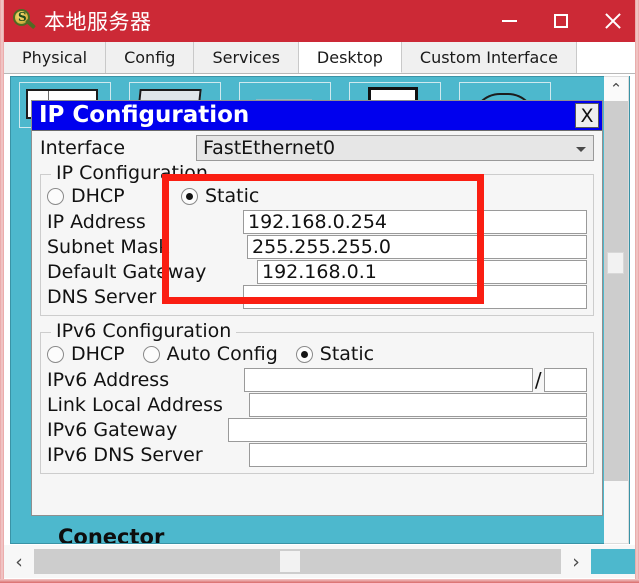 This screenshot has height=583, width=639. What do you see at coordinates (19, 561) in the screenshot?
I see `scroll-left-icon: ‹` at bounding box center [19, 561].